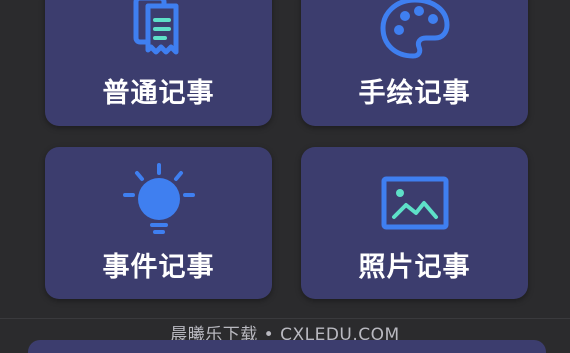 Image resolution: width=570 pixels, height=353 pixels. Describe the element at coordinates (414, 93) in the screenshot. I see `drawing-note-label: 手绘记事` at that location.